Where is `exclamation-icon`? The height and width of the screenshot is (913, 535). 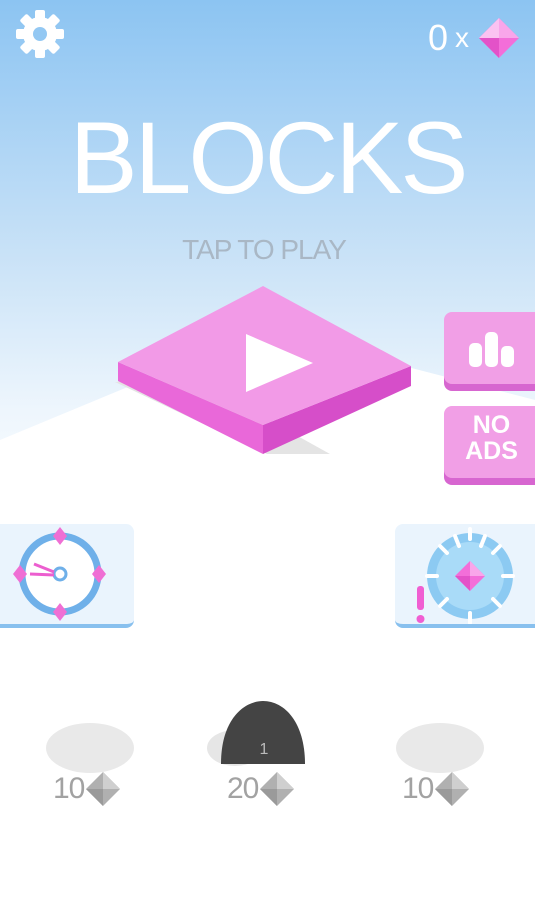 exclamation-icon is located at coordinates (420, 604).